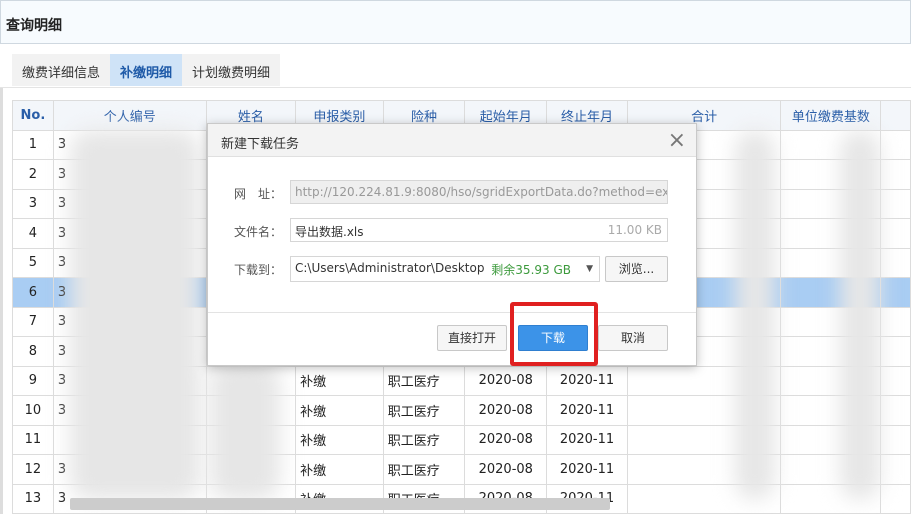  Describe the element at coordinates (33, 351) in the screenshot. I see `row-number: 8` at that location.